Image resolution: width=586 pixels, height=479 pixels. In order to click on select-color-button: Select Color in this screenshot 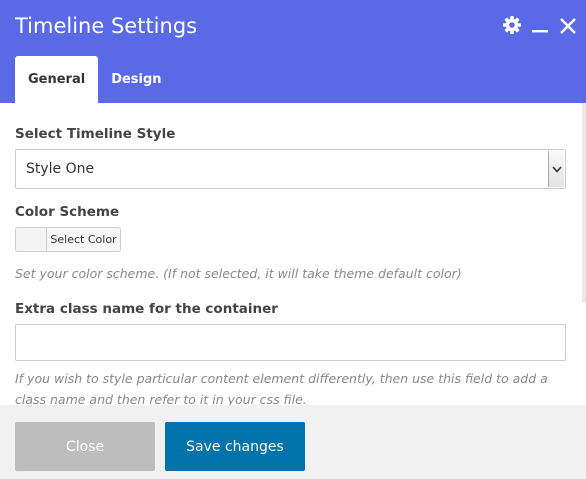, I will do `click(68, 239)`.